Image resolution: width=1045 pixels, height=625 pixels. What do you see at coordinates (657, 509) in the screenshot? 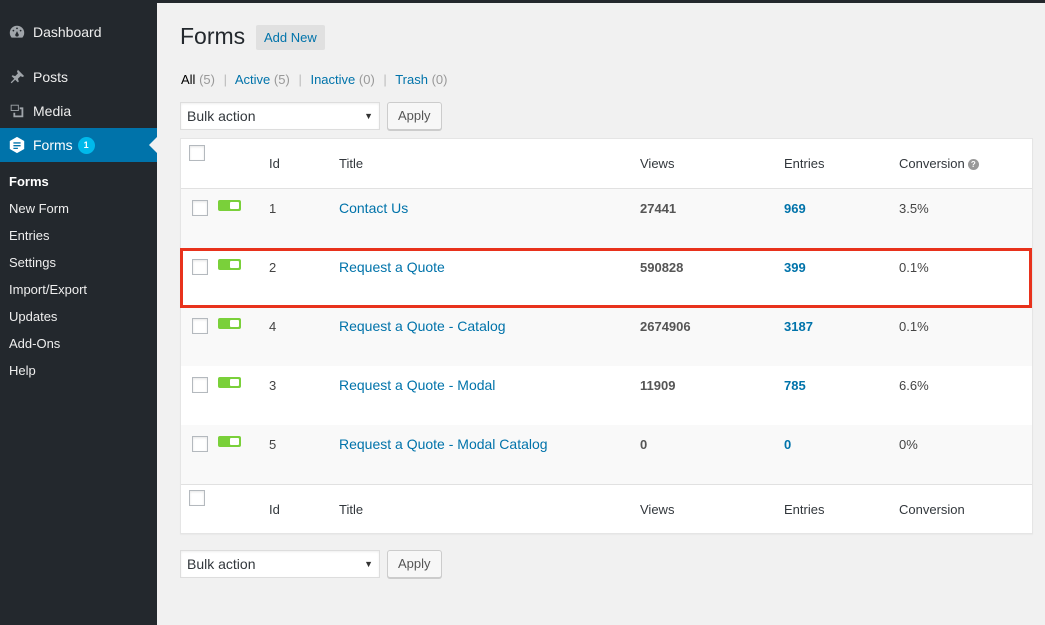
I see `column-footer-views: Views` at bounding box center [657, 509].